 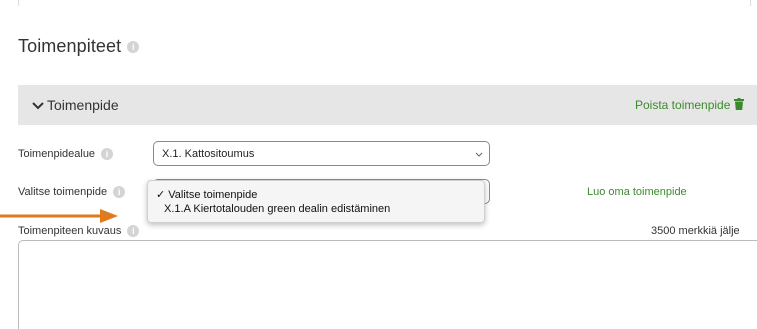 What do you see at coordinates (750, 3) in the screenshot?
I see `top-border-tick` at bounding box center [750, 3].